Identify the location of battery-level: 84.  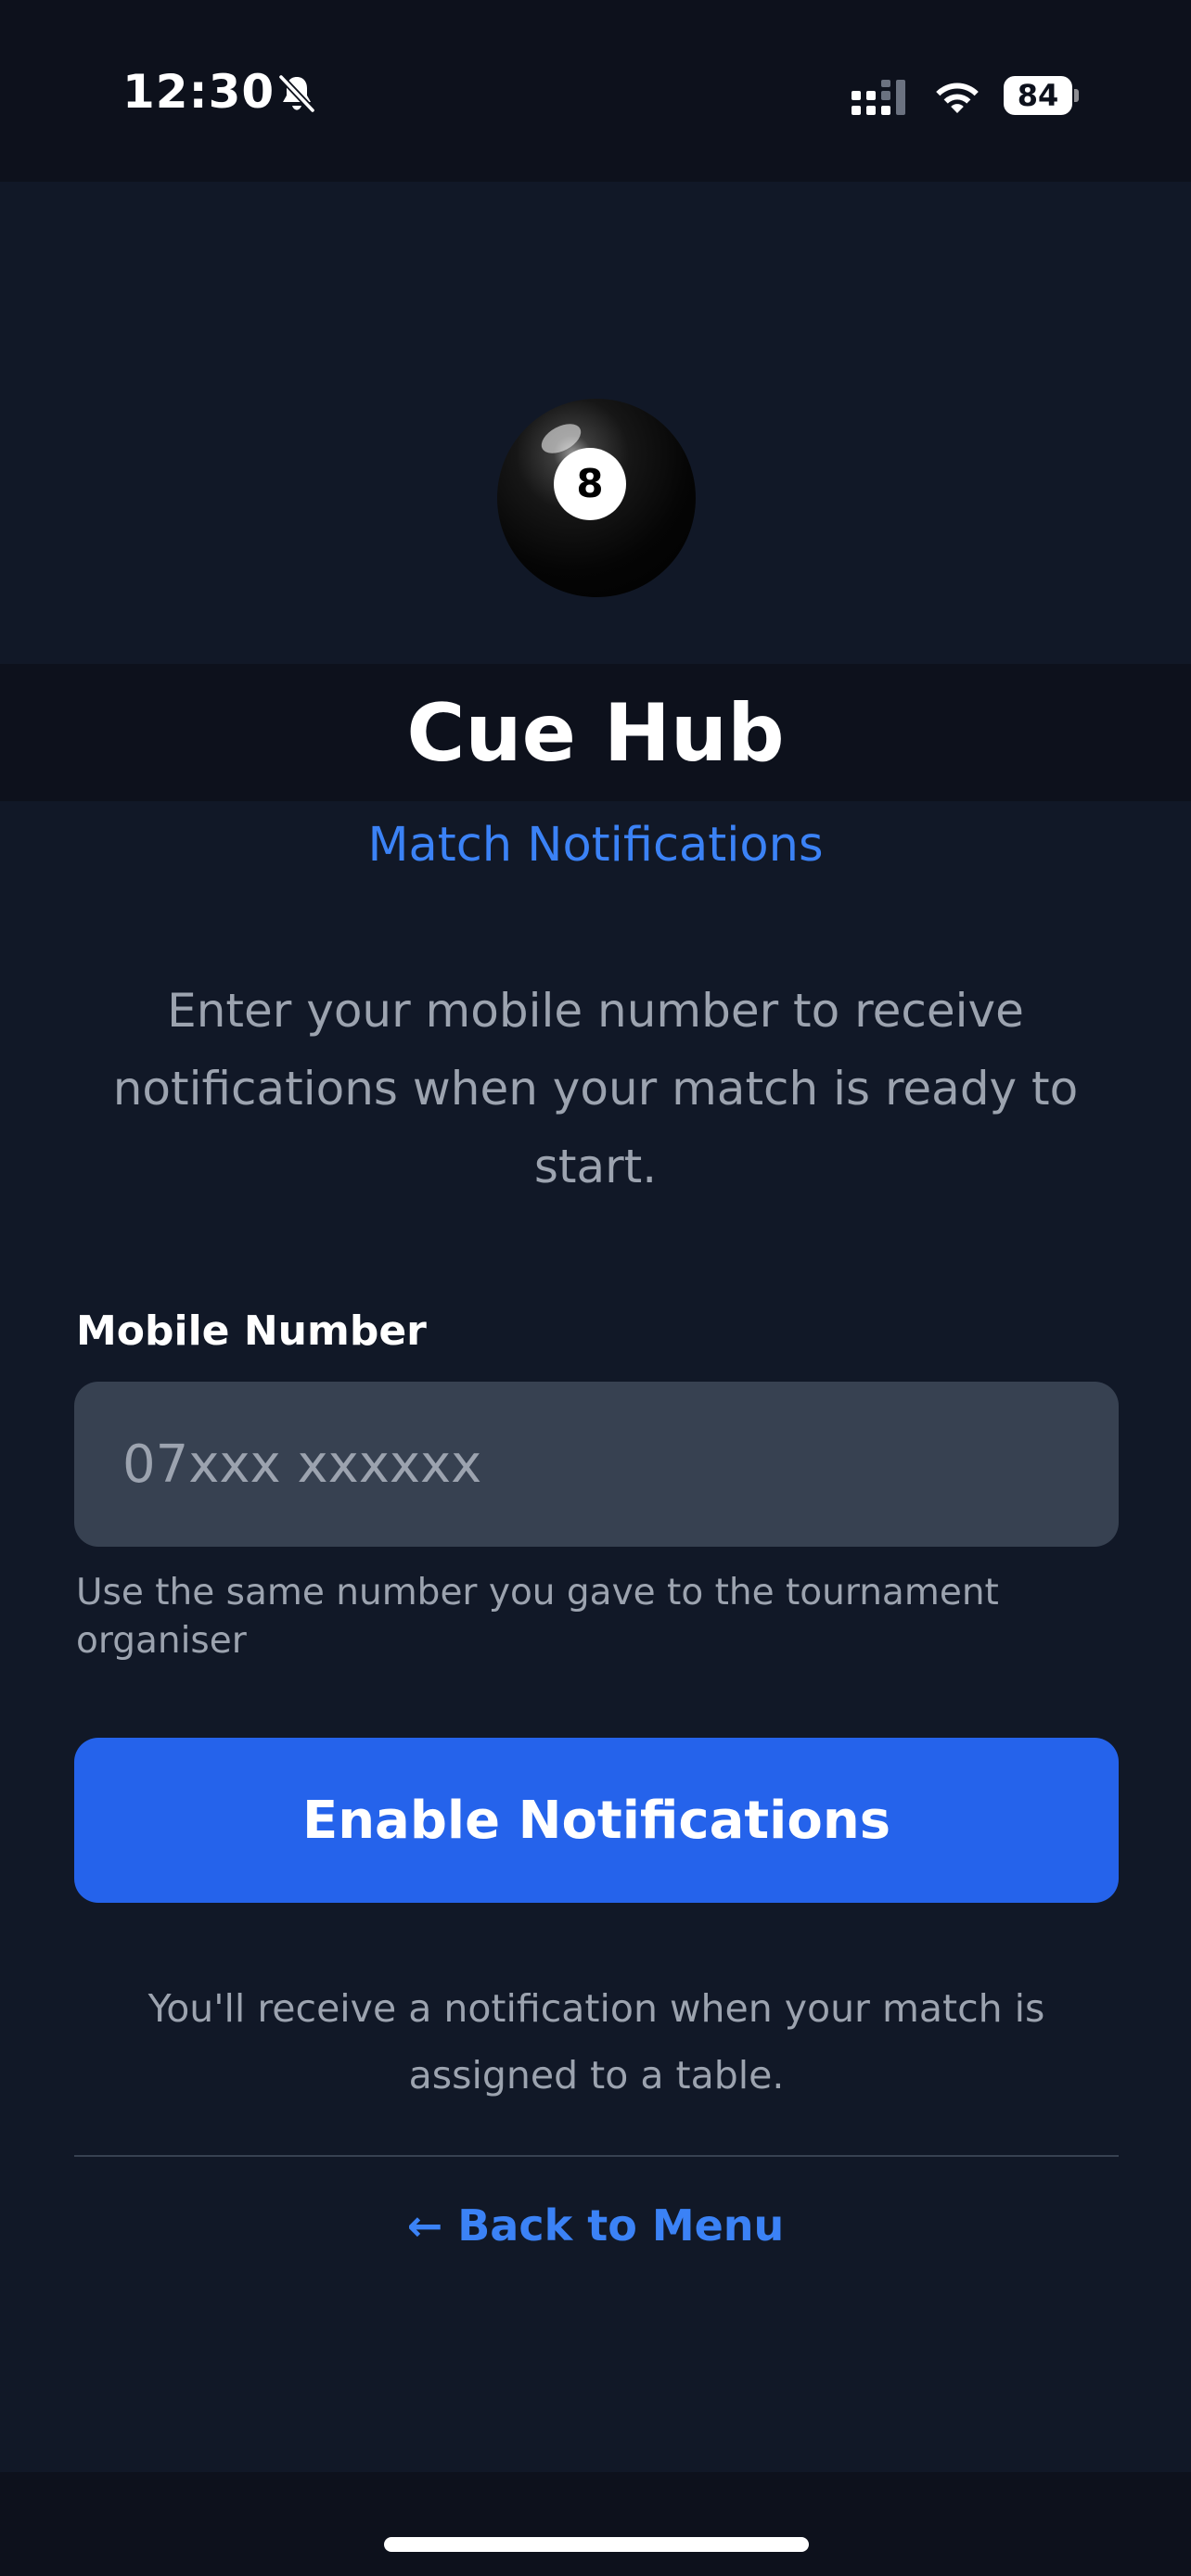
(1038, 95).